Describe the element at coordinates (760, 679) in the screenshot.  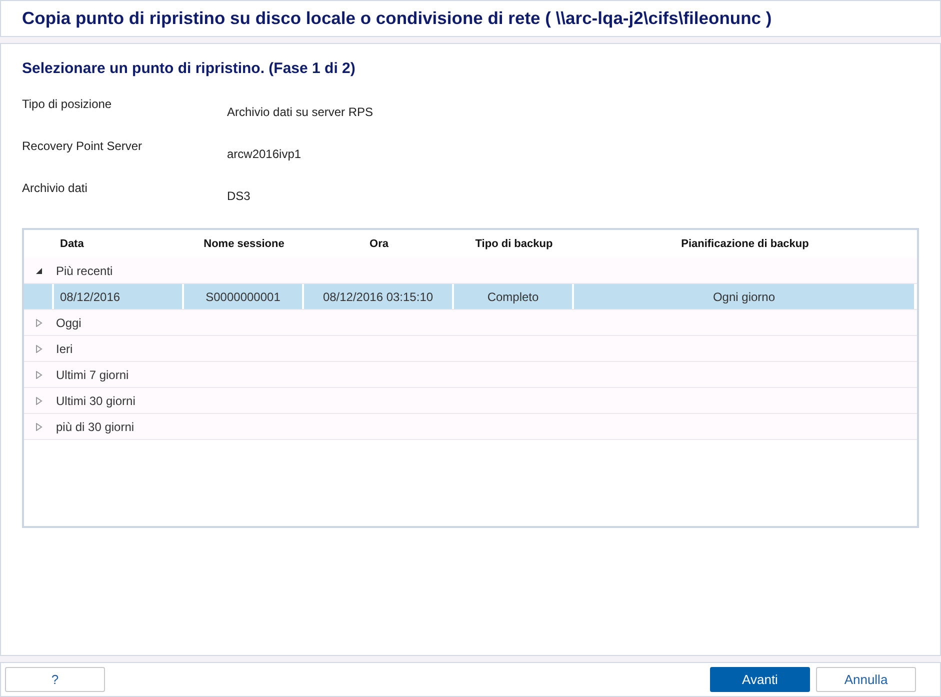
I see `next-button: Avanti` at that location.